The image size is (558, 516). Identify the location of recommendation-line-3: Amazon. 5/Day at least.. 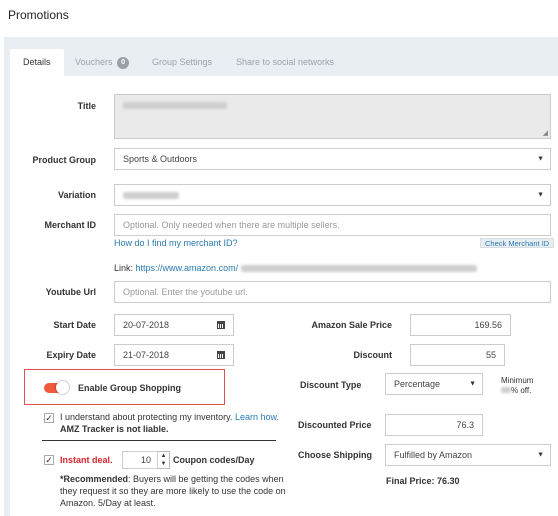
(108, 503).